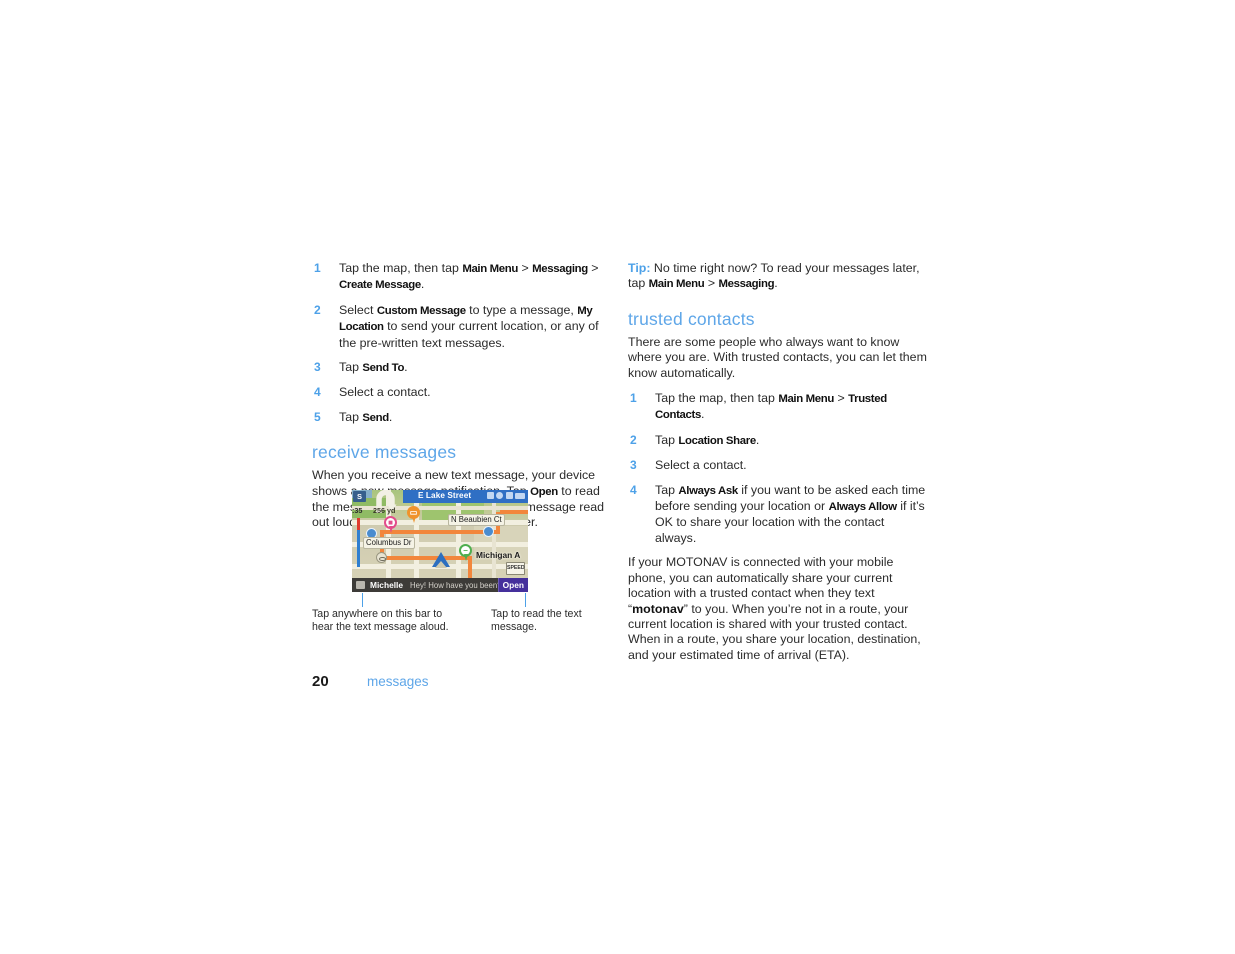 The height and width of the screenshot is (954, 1235). What do you see at coordinates (515, 568) in the screenshot?
I see `speed-limit-sign: SPEED` at bounding box center [515, 568].